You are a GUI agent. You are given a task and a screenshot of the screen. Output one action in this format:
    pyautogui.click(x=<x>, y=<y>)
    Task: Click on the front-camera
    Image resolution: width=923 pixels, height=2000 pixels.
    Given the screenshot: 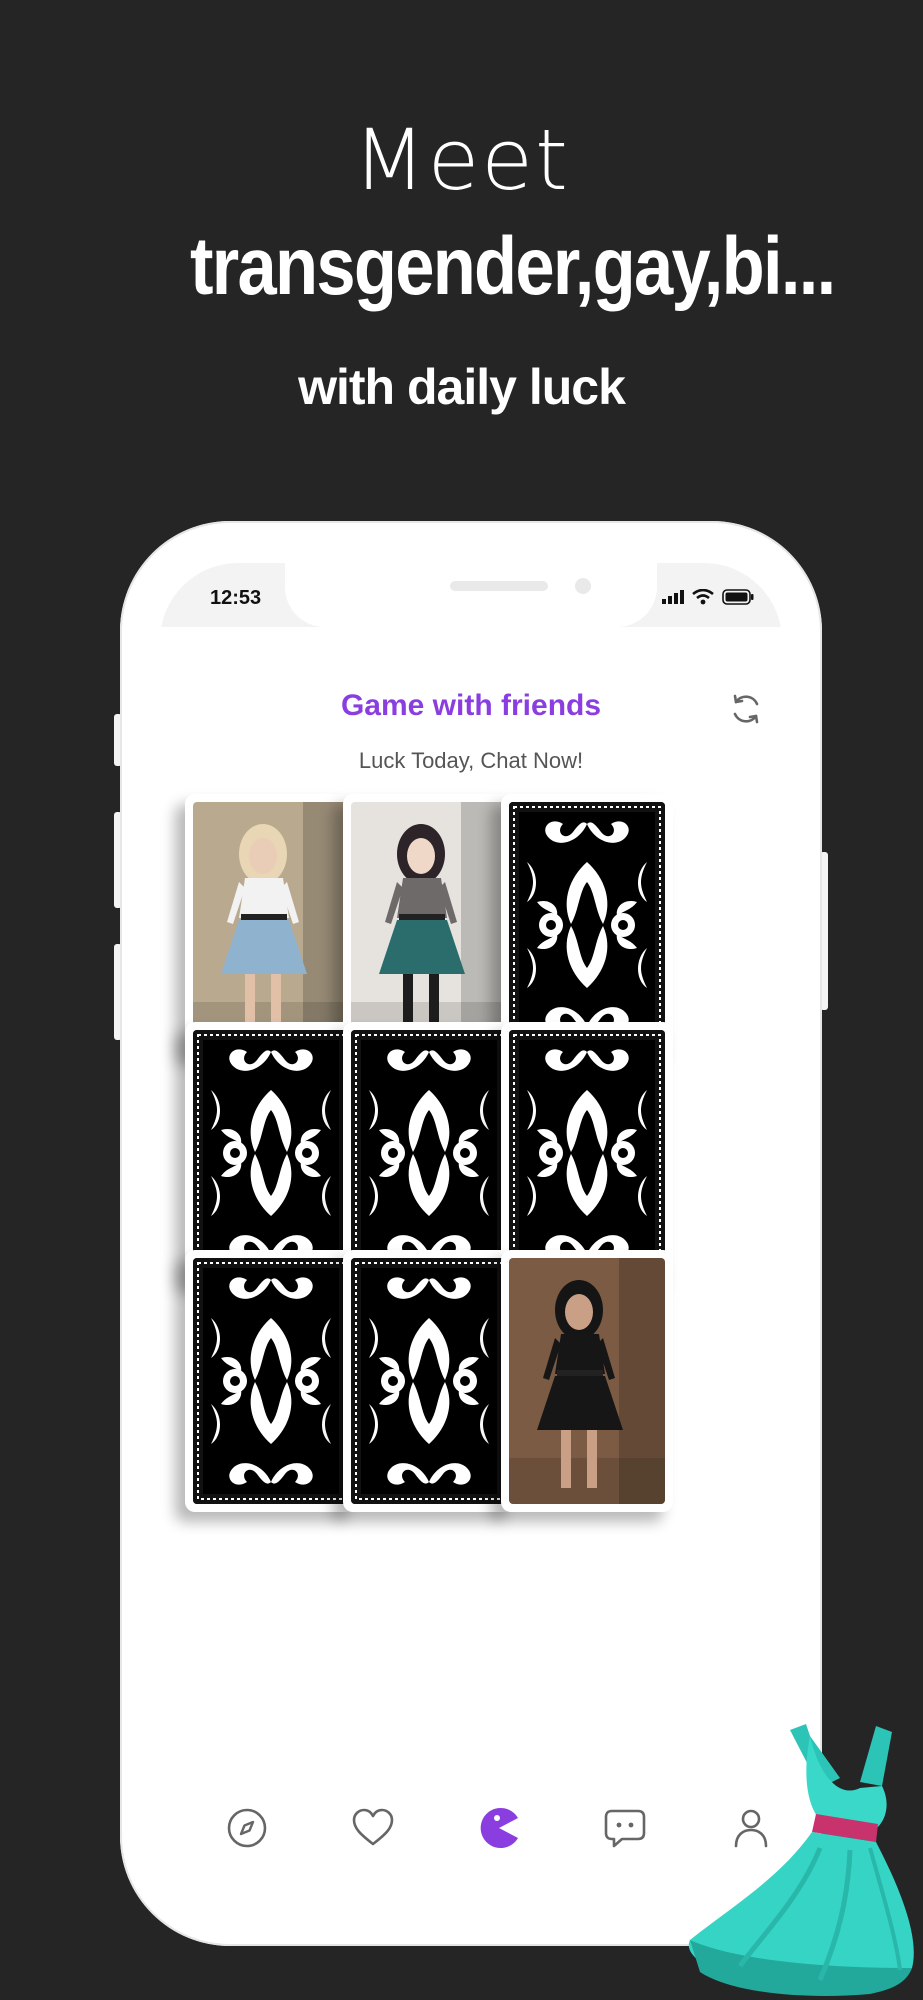 What is the action you would take?
    pyautogui.click(x=583, y=586)
    